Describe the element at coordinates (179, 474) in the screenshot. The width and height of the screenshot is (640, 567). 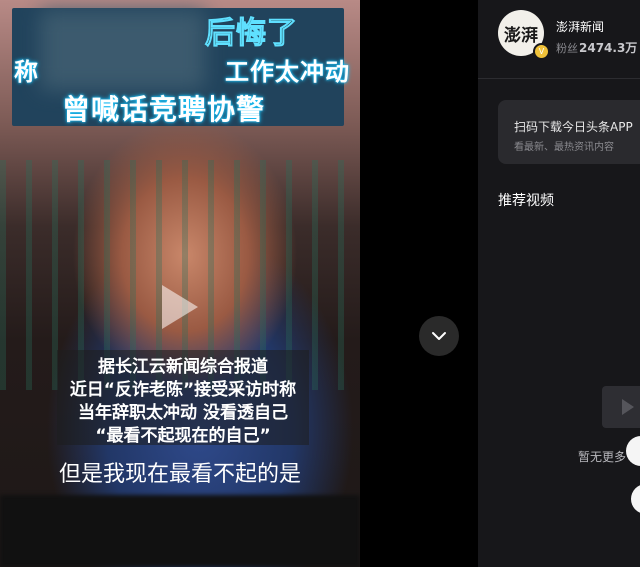
I see `video-subtitle: 但是我现在最看不起的是` at that location.